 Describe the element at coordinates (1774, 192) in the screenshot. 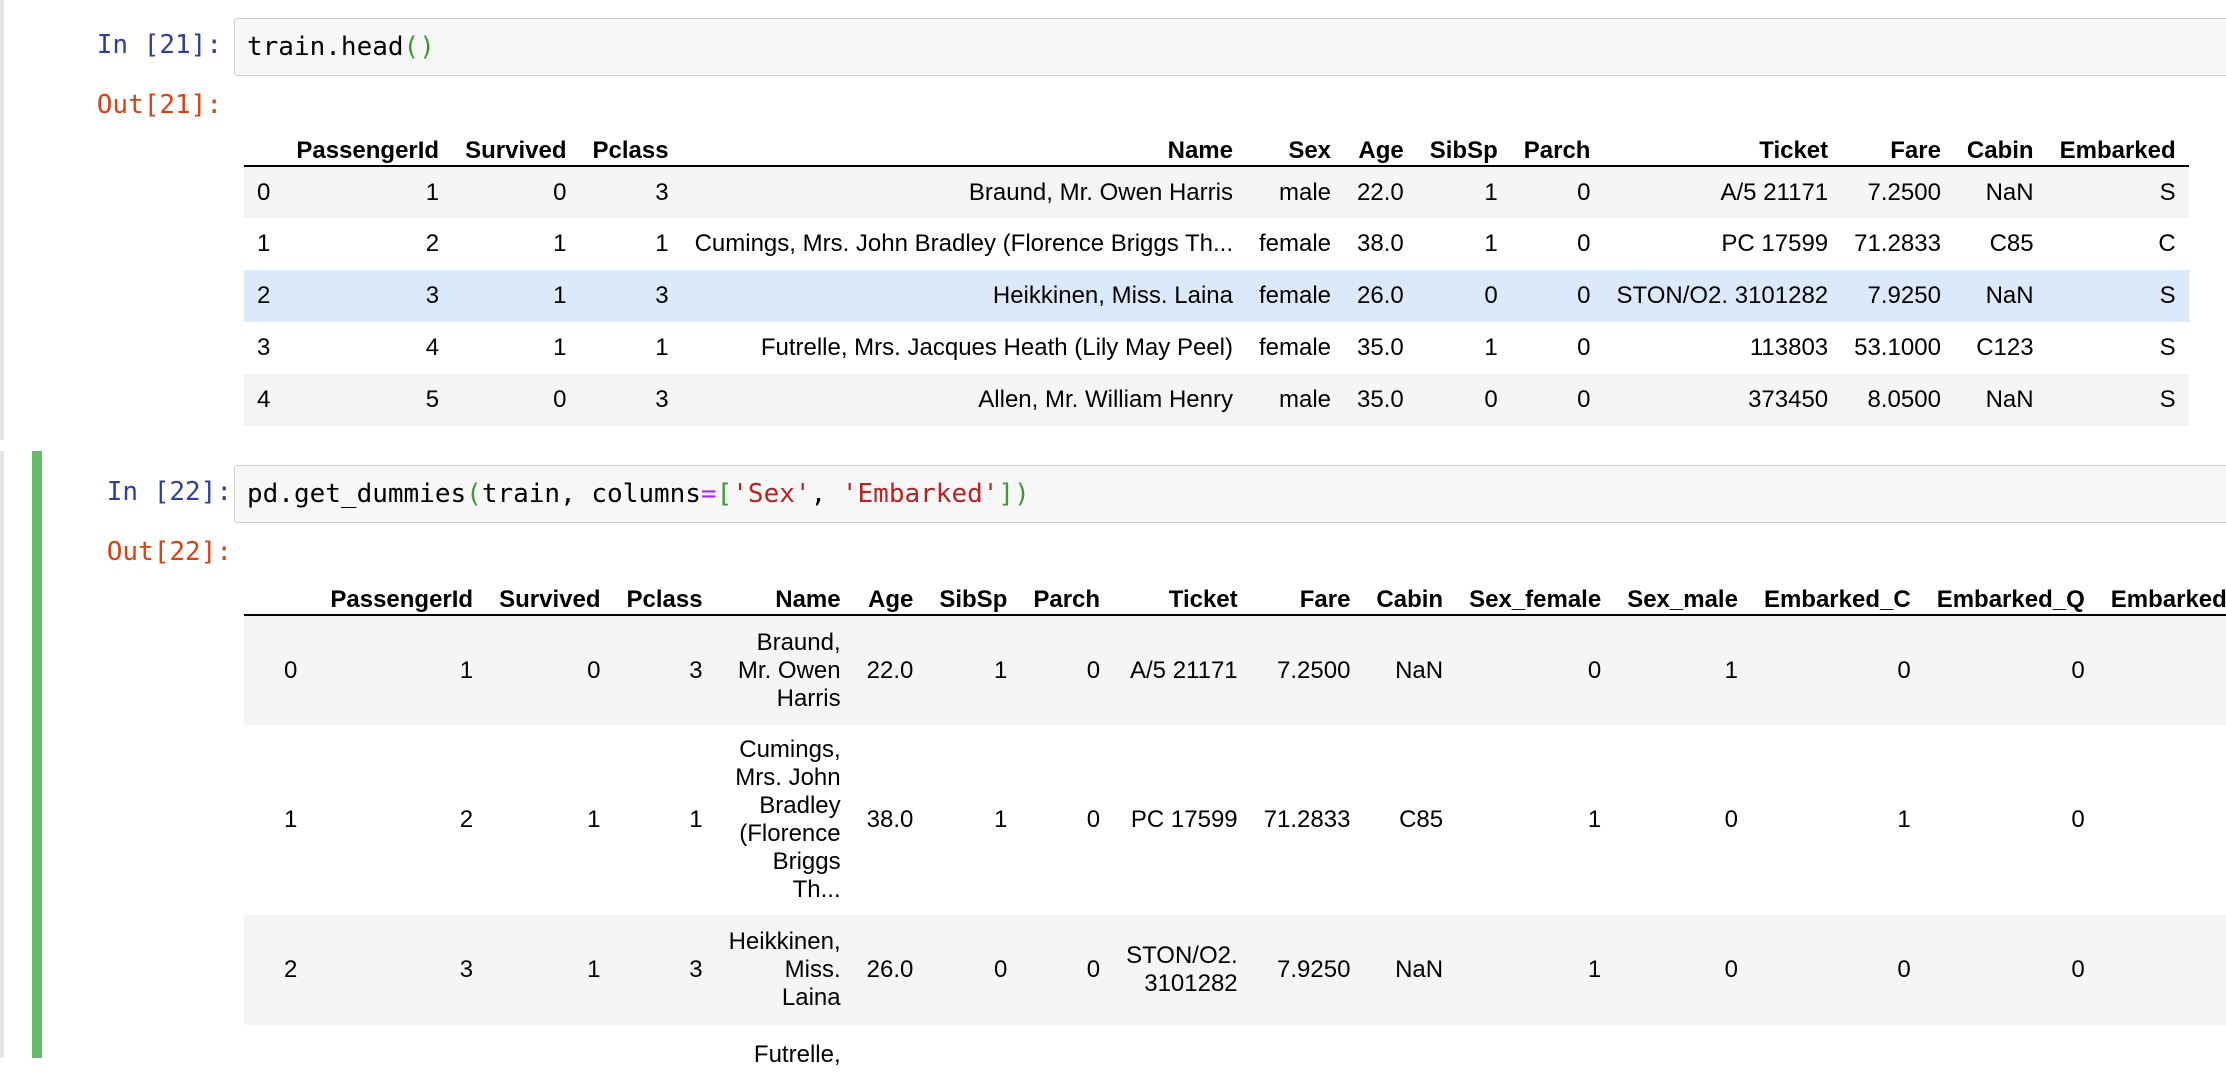

I see `cell-ticket: A/5 21171` at that location.